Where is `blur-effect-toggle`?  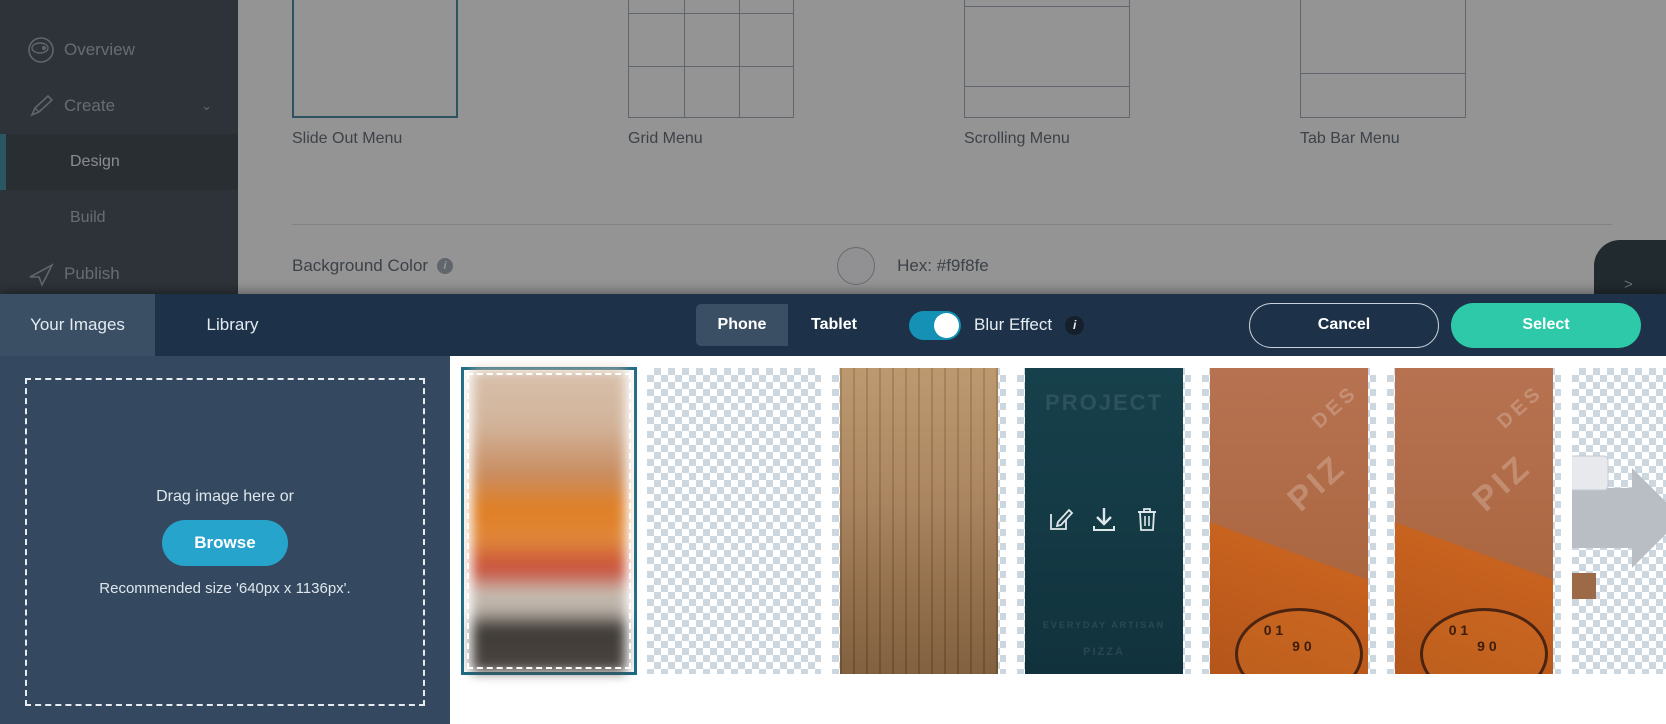 blur-effect-toggle is located at coordinates (935, 325).